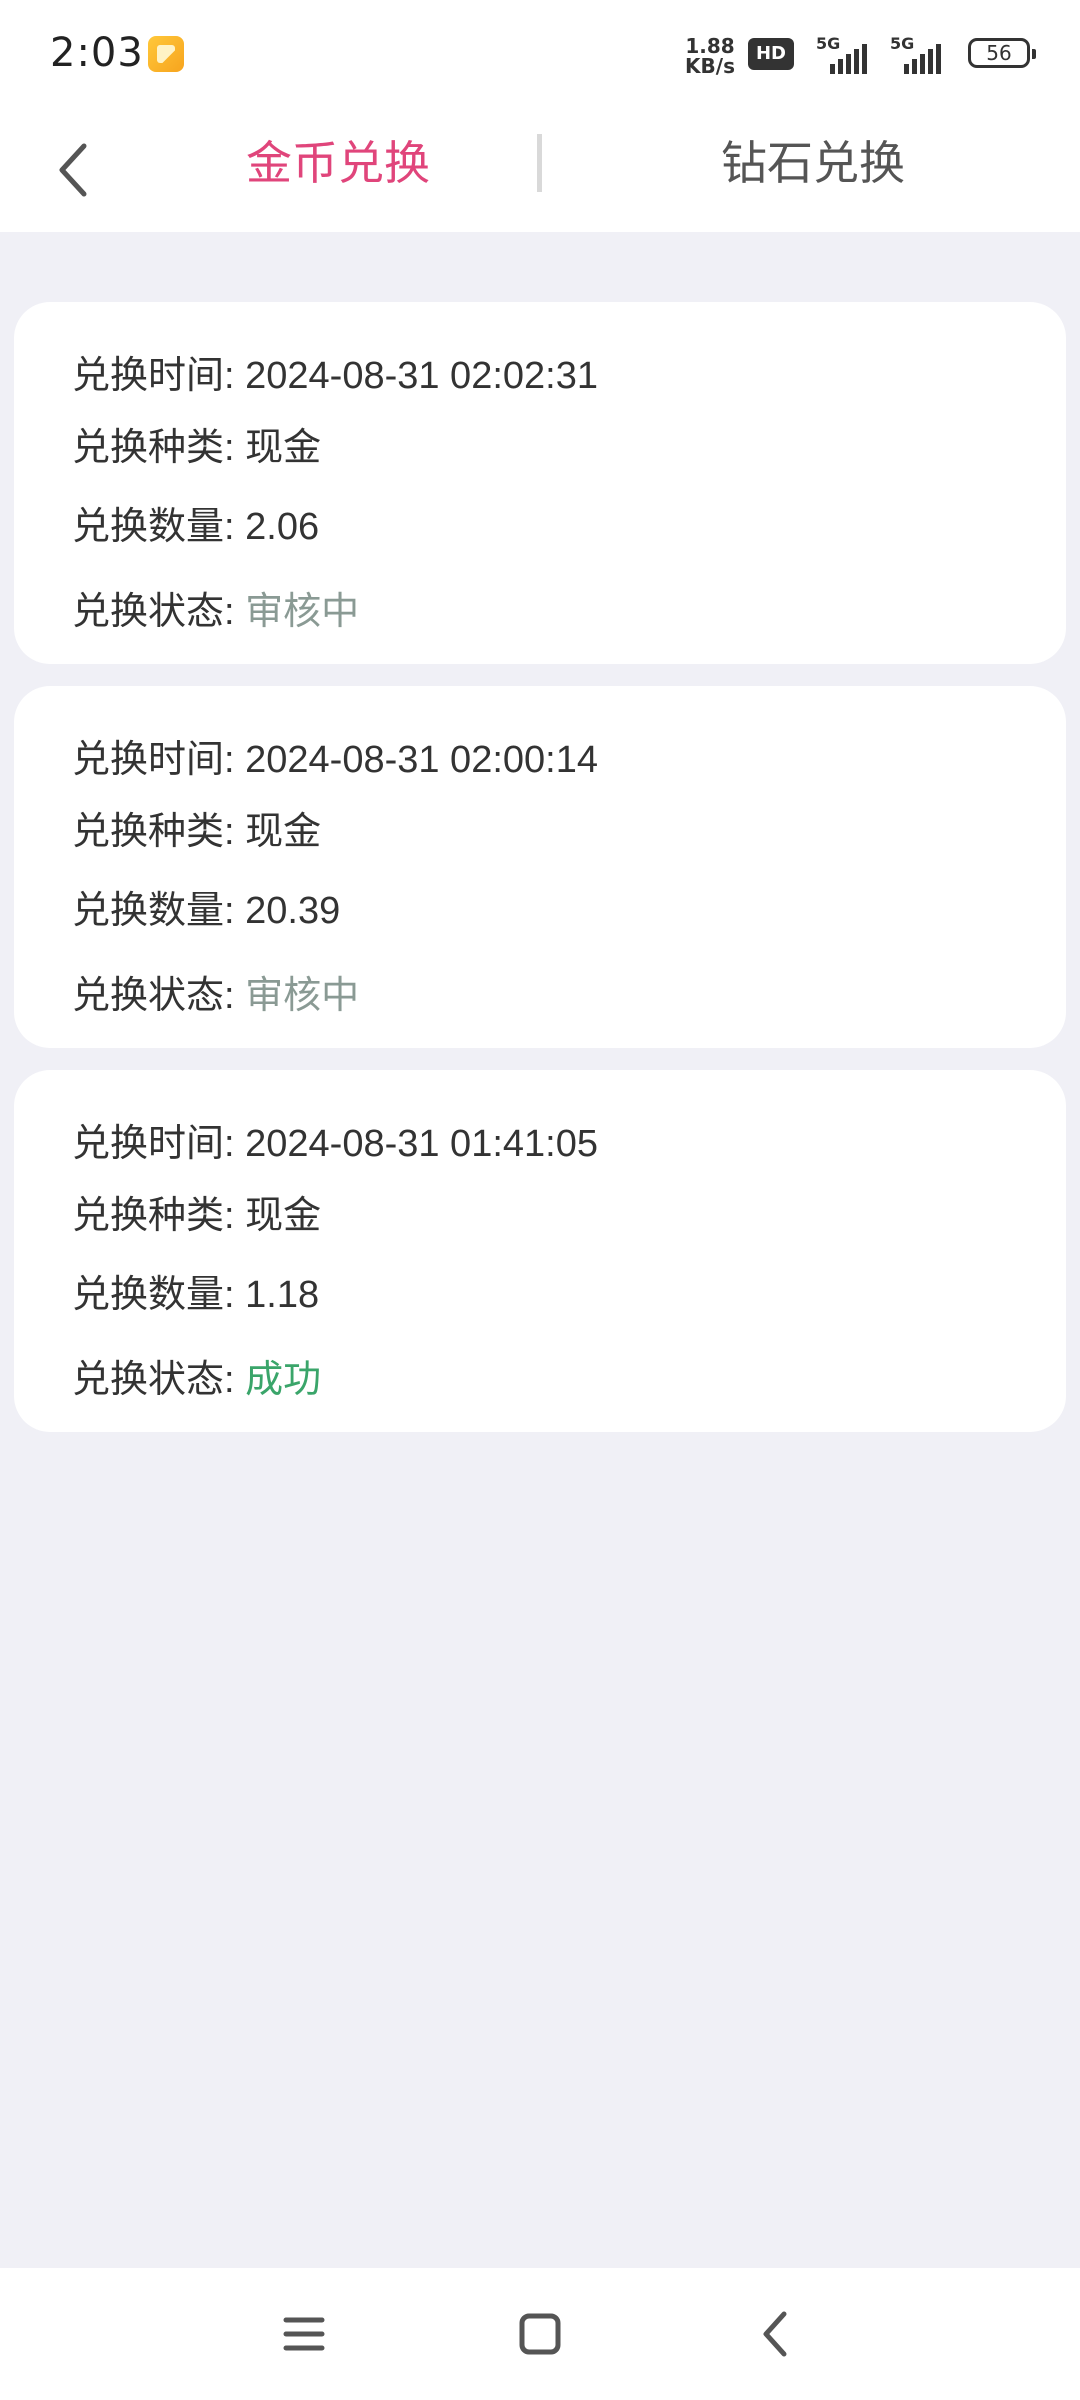 The height and width of the screenshot is (2400, 1080). I want to click on signal-icon-2: 5G, so click(925, 54).